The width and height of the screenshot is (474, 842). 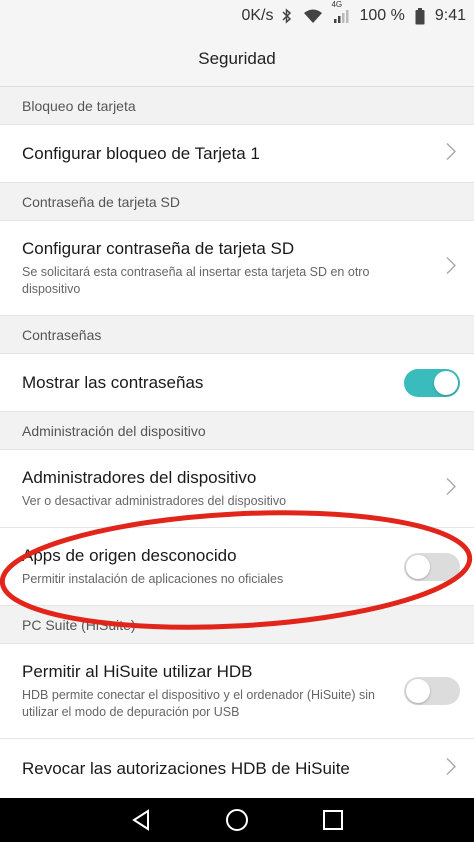 I want to click on back-button, so click(x=141, y=820).